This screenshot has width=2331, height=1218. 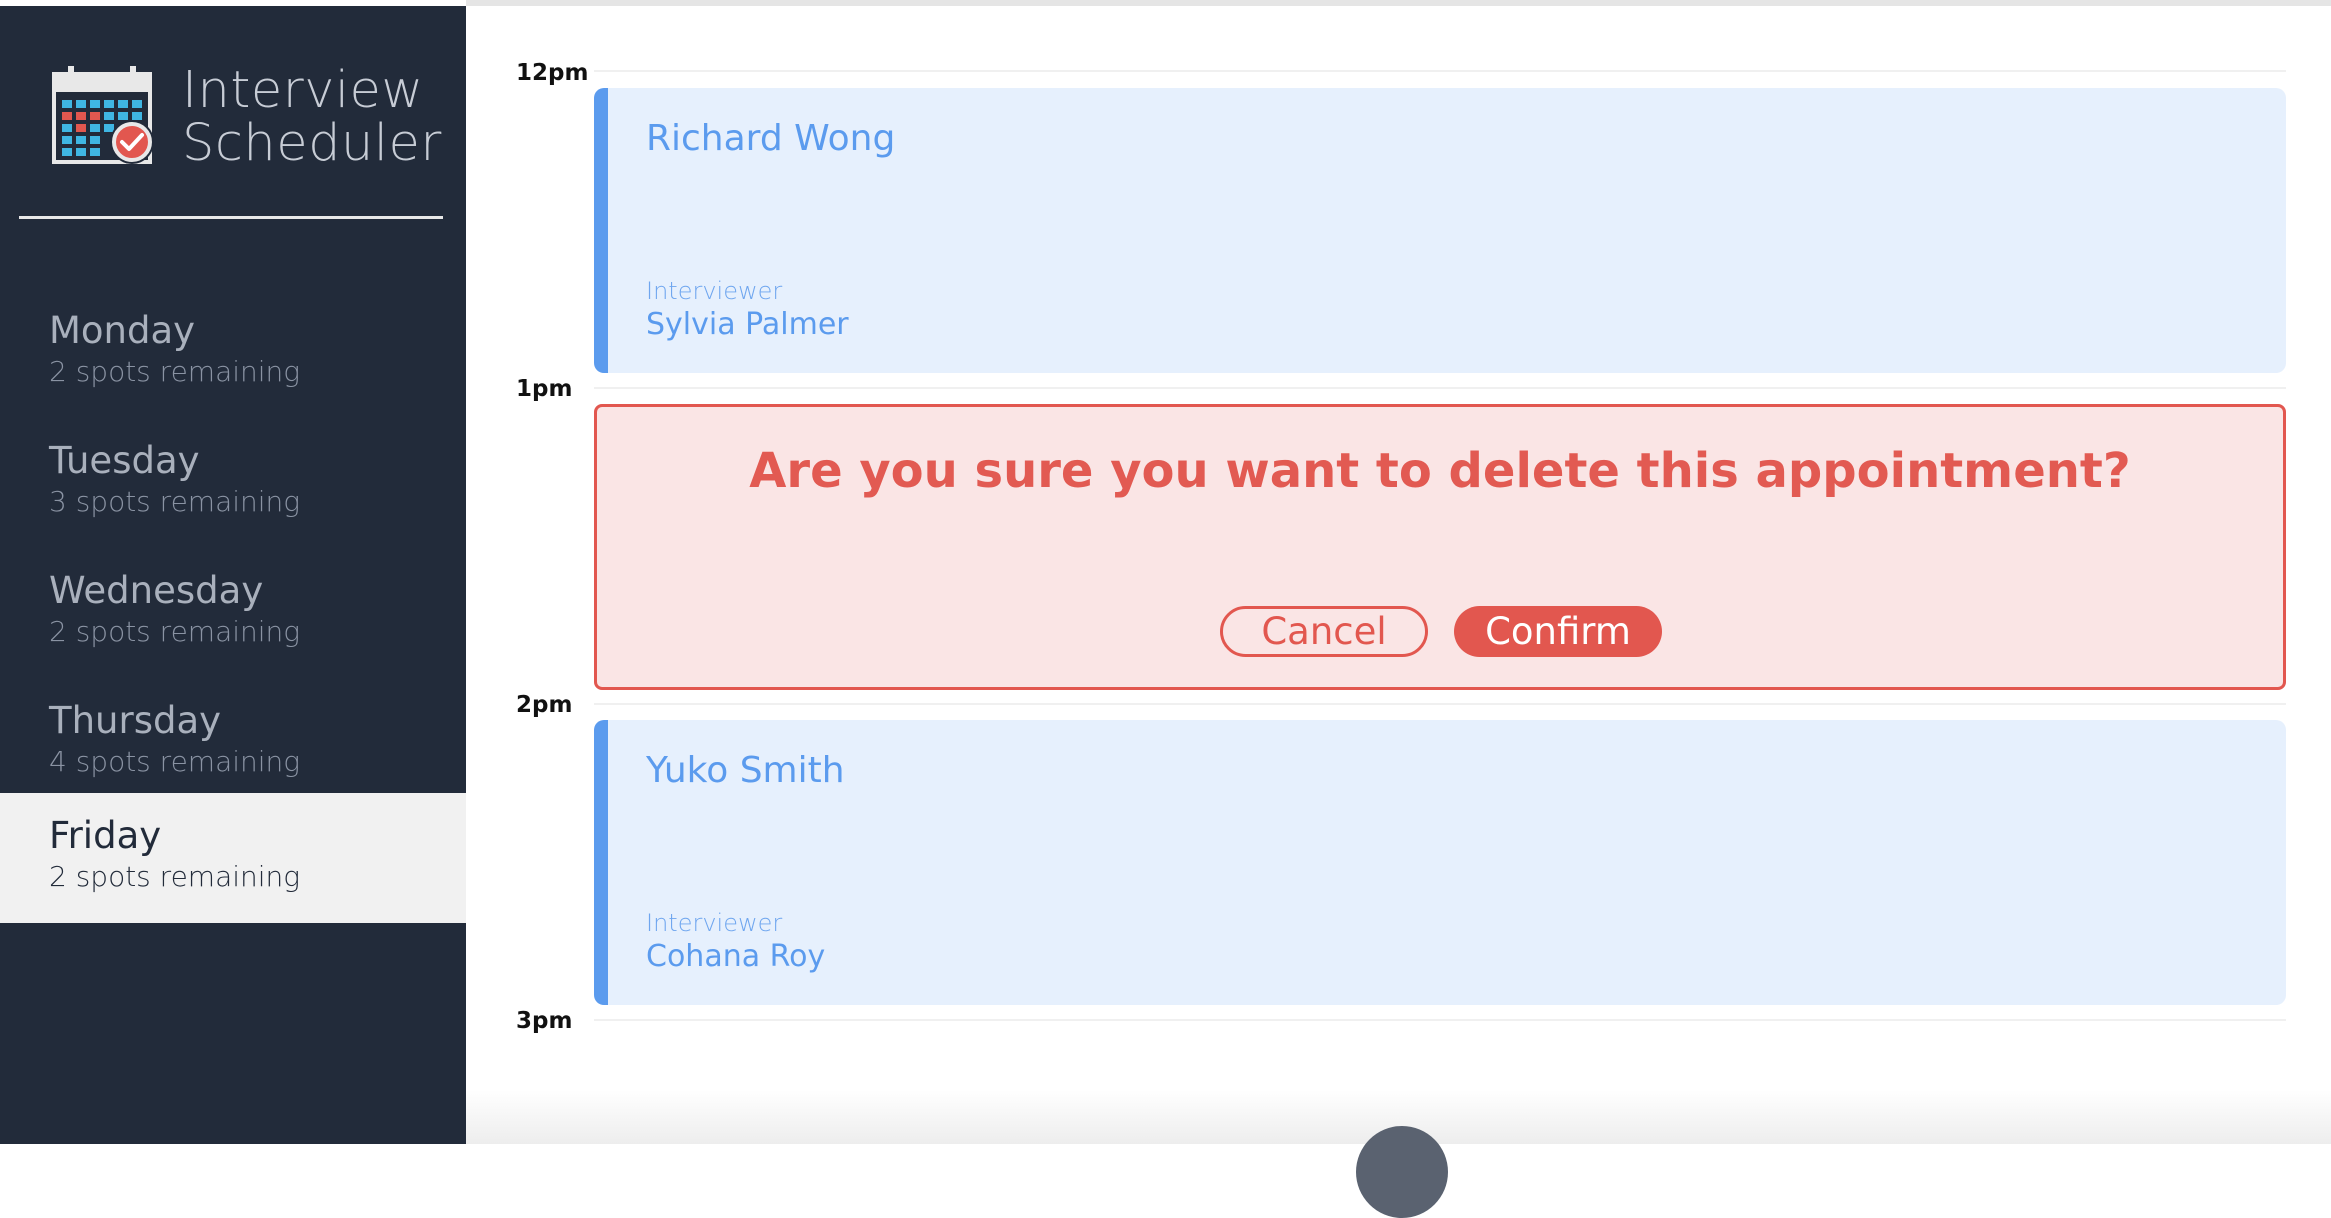 I want to click on app-title-line1: Interview, so click(x=303, y=90).